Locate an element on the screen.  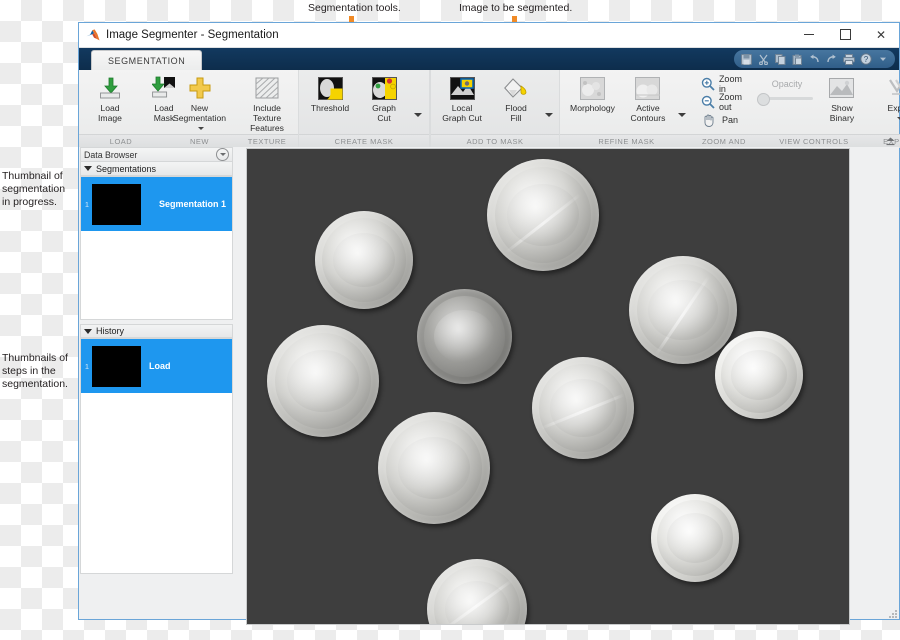
active-contours-button: Active Contours is located at coordinates (648, 98).